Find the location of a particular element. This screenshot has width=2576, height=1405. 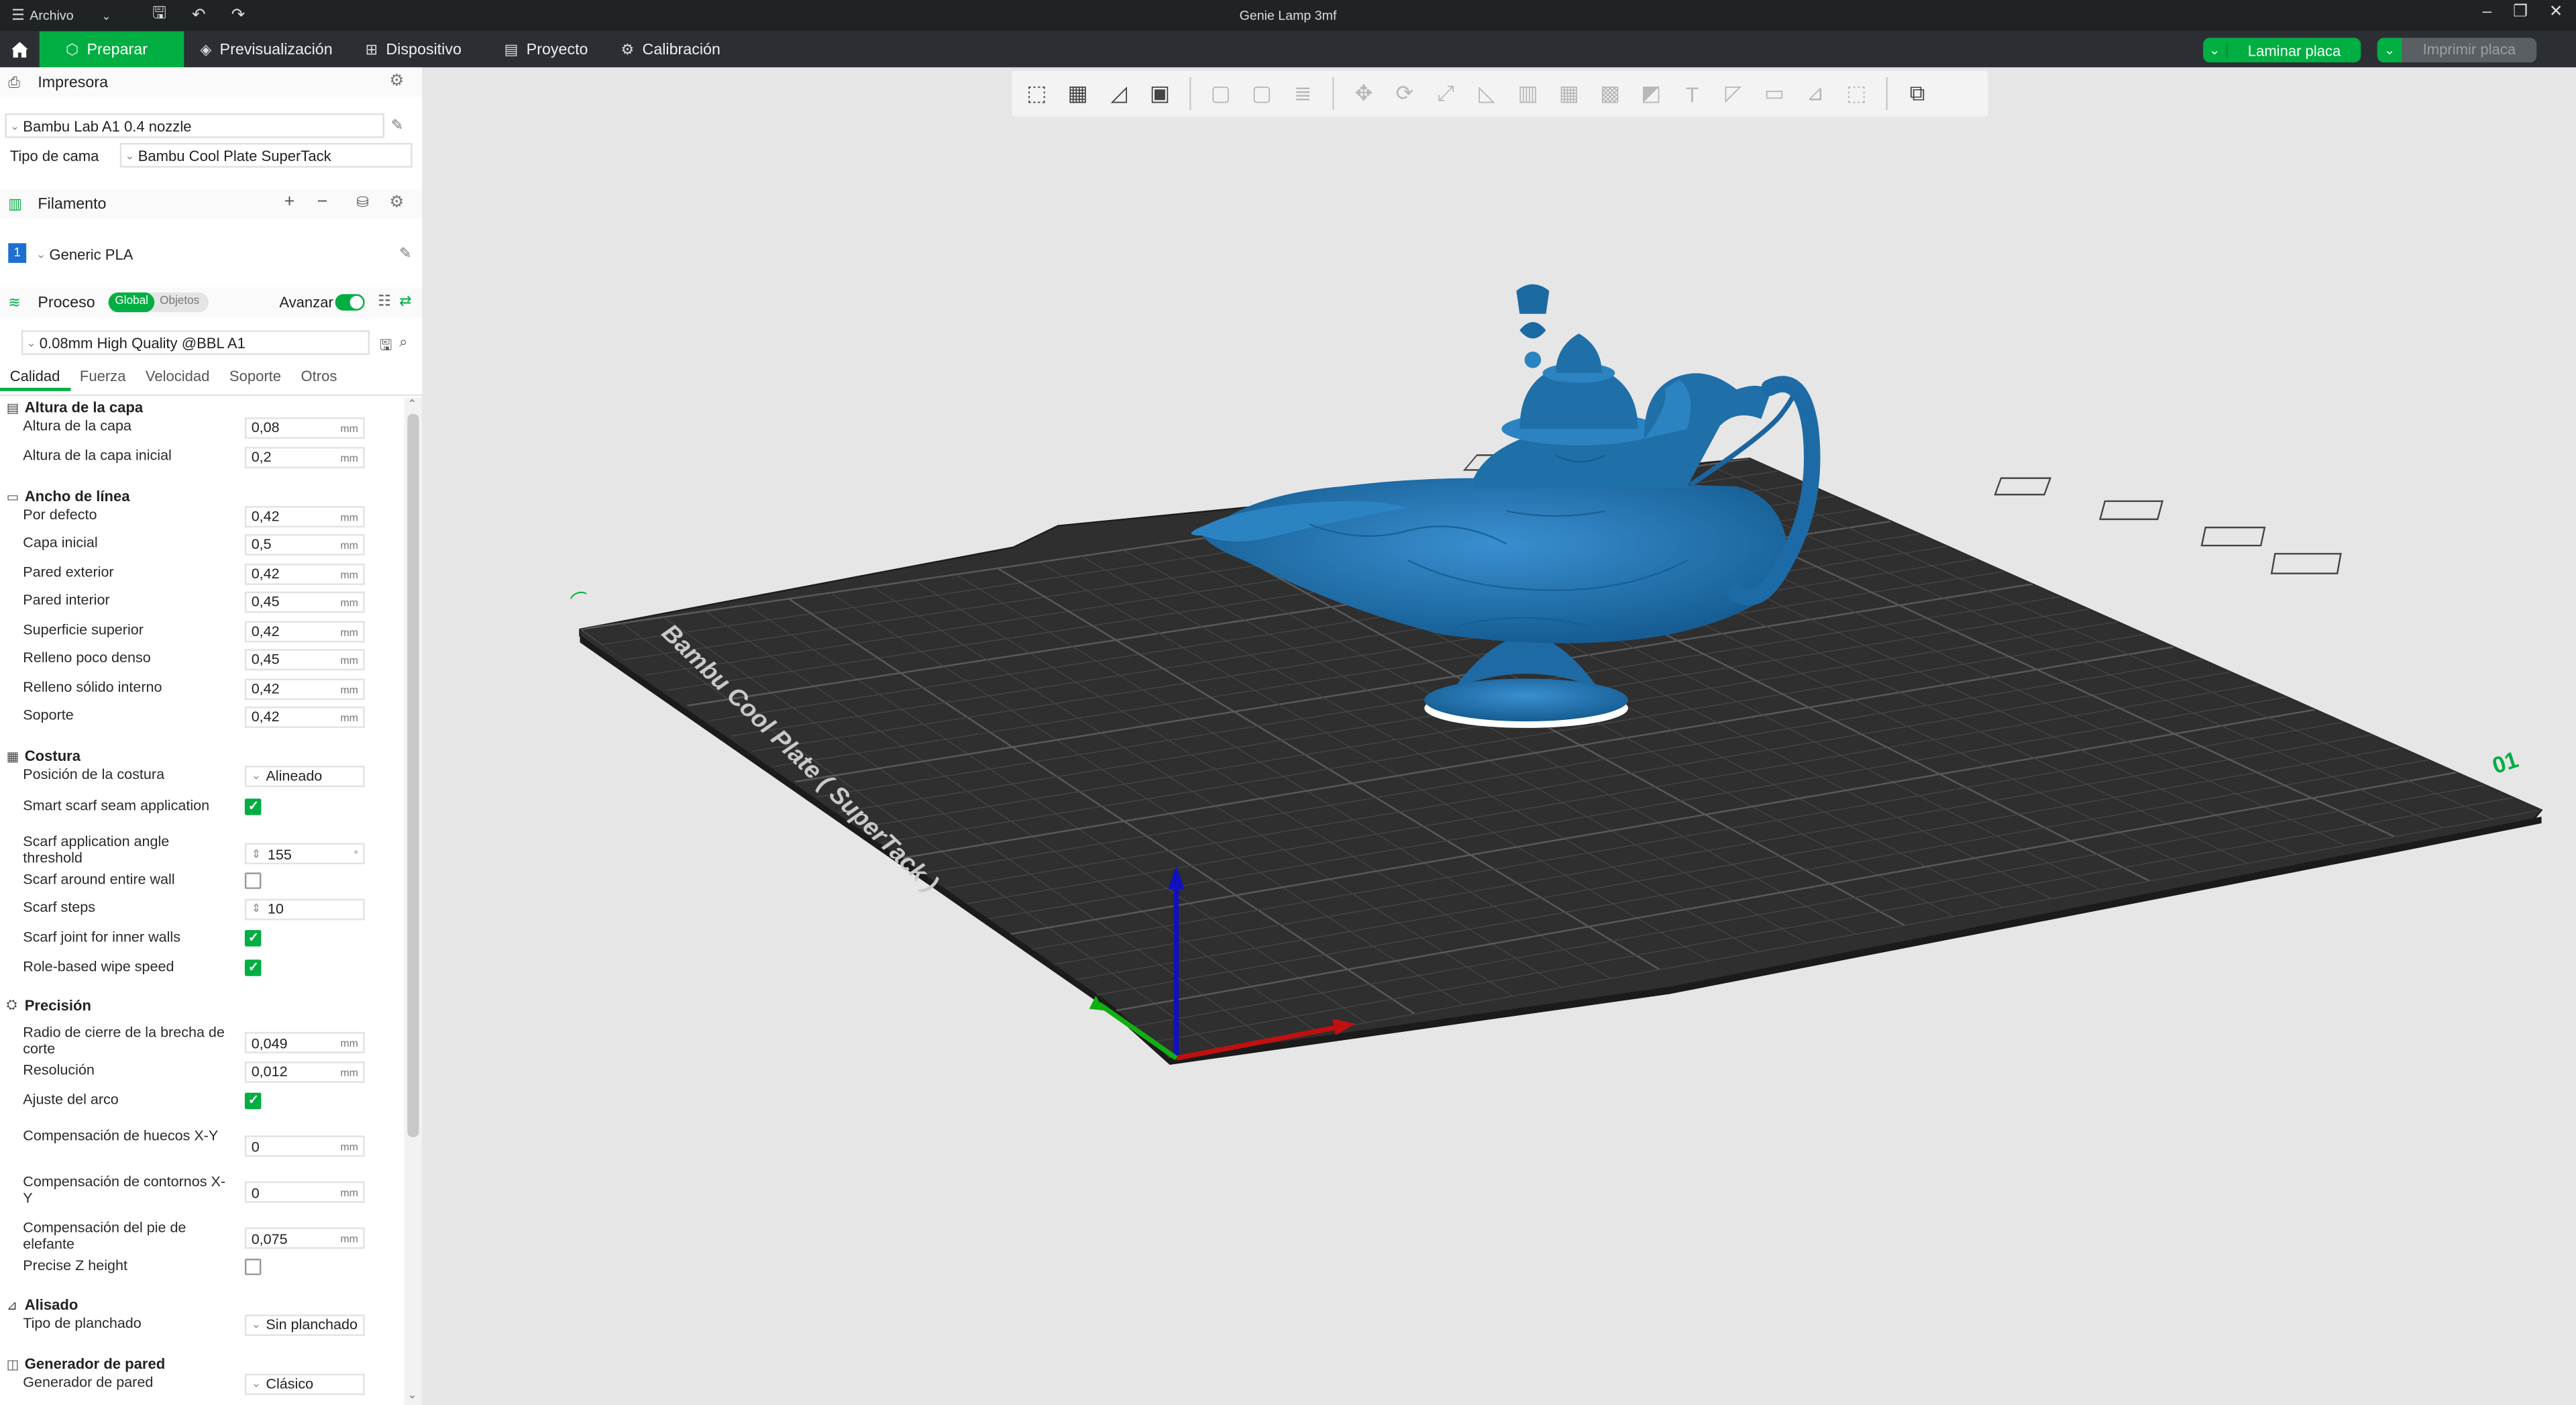

toggle-global: Global is located at coordinates (131, 302).